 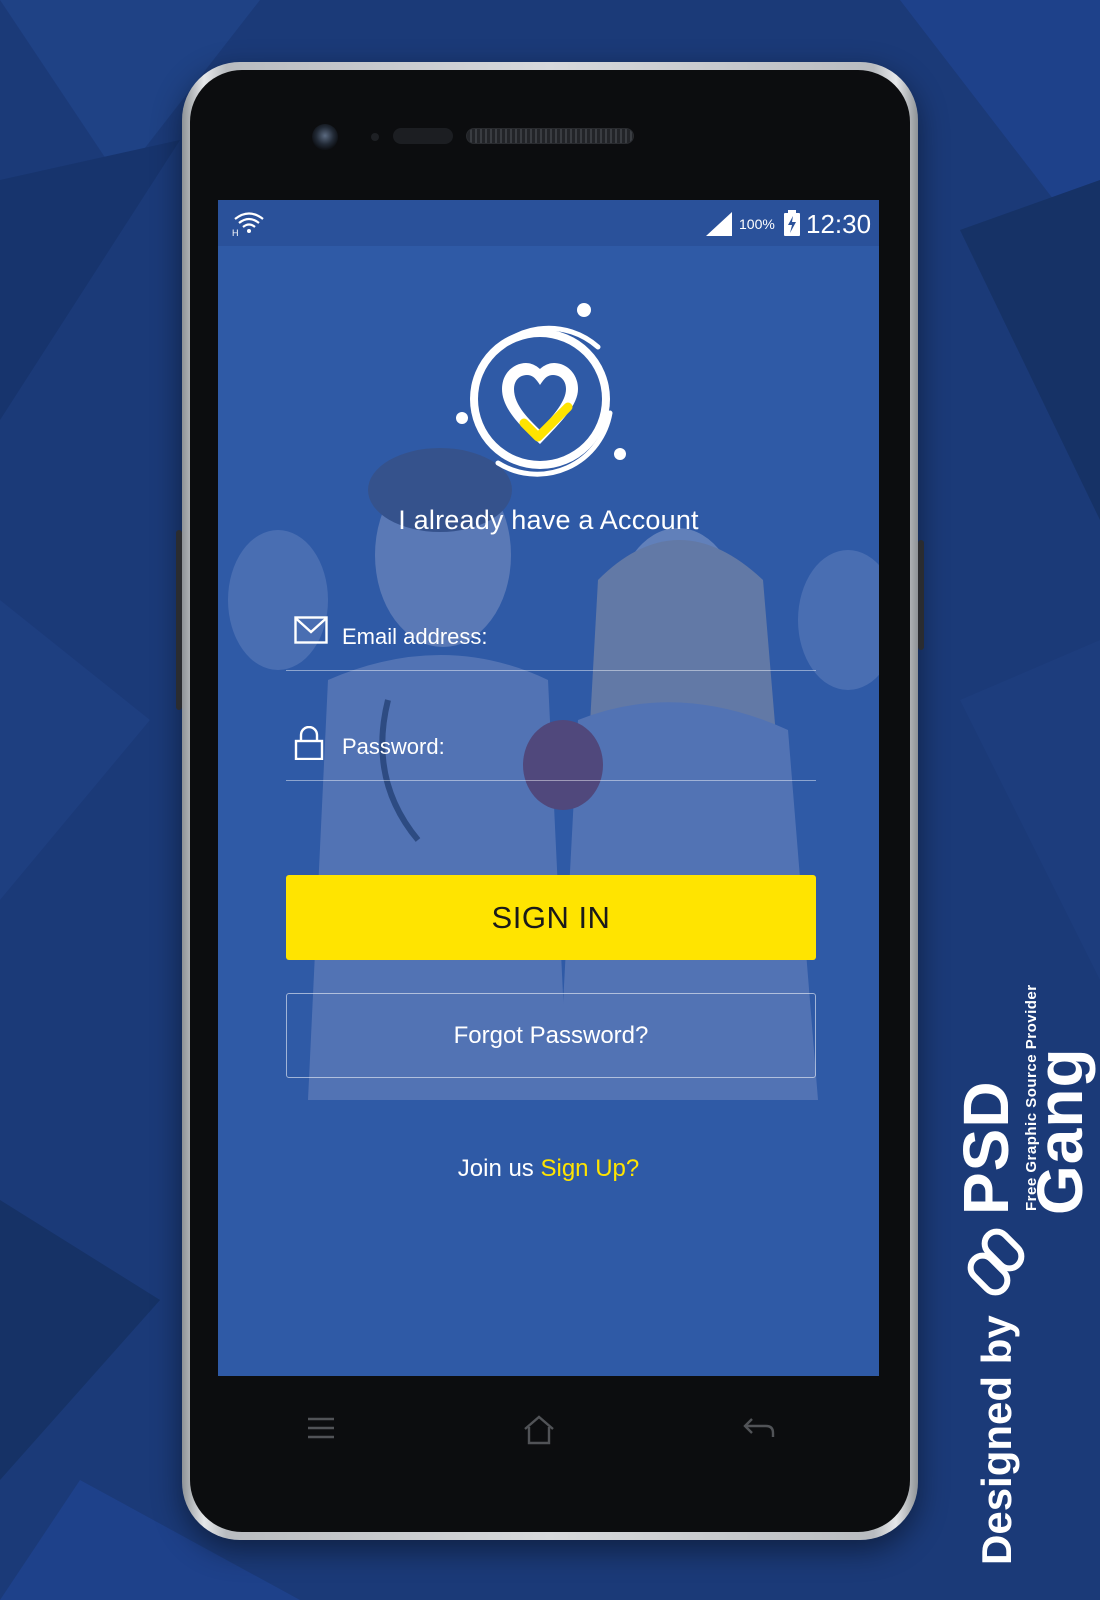 I want to click on android-nav-bar, so click(x=548, y=1435).